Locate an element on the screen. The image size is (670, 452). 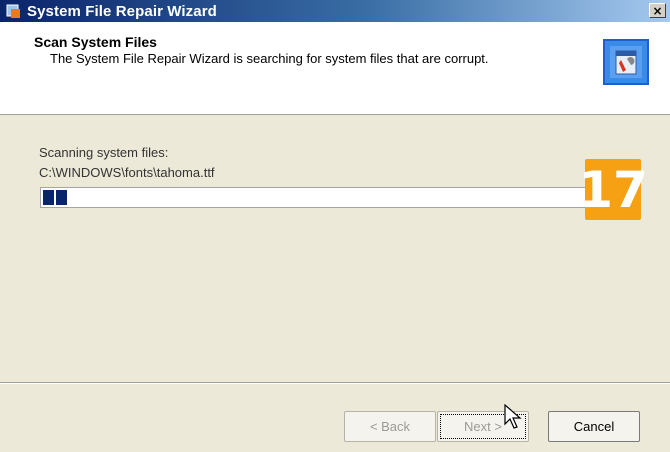
scan-progress-bar is located at coordinates (331, 197).